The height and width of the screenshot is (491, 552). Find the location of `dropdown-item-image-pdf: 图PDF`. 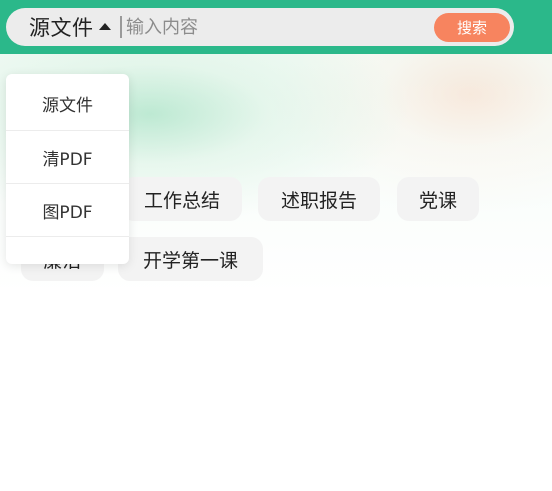

dropdown-item-image-pdf: 图PDF is located at coordinates (67, 210).